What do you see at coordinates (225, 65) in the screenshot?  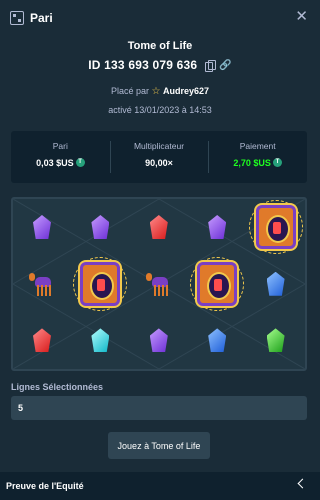 I see `link-icon: 🔗` at bounding box center [225, 65].